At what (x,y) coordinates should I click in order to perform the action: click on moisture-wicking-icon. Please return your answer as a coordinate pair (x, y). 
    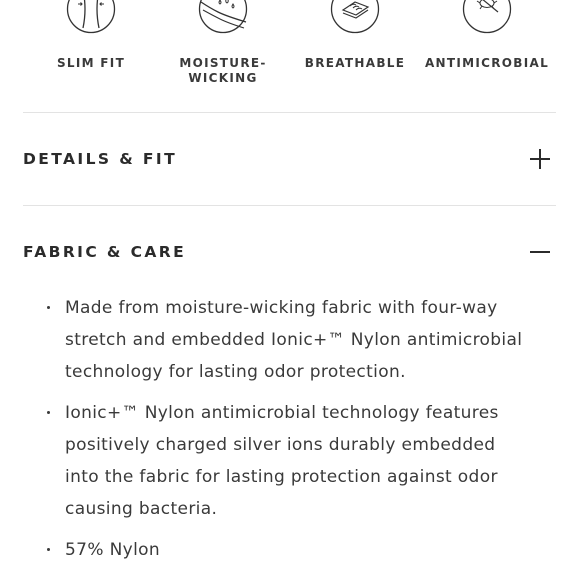
    Looking at the image, I should click on (223, 17).